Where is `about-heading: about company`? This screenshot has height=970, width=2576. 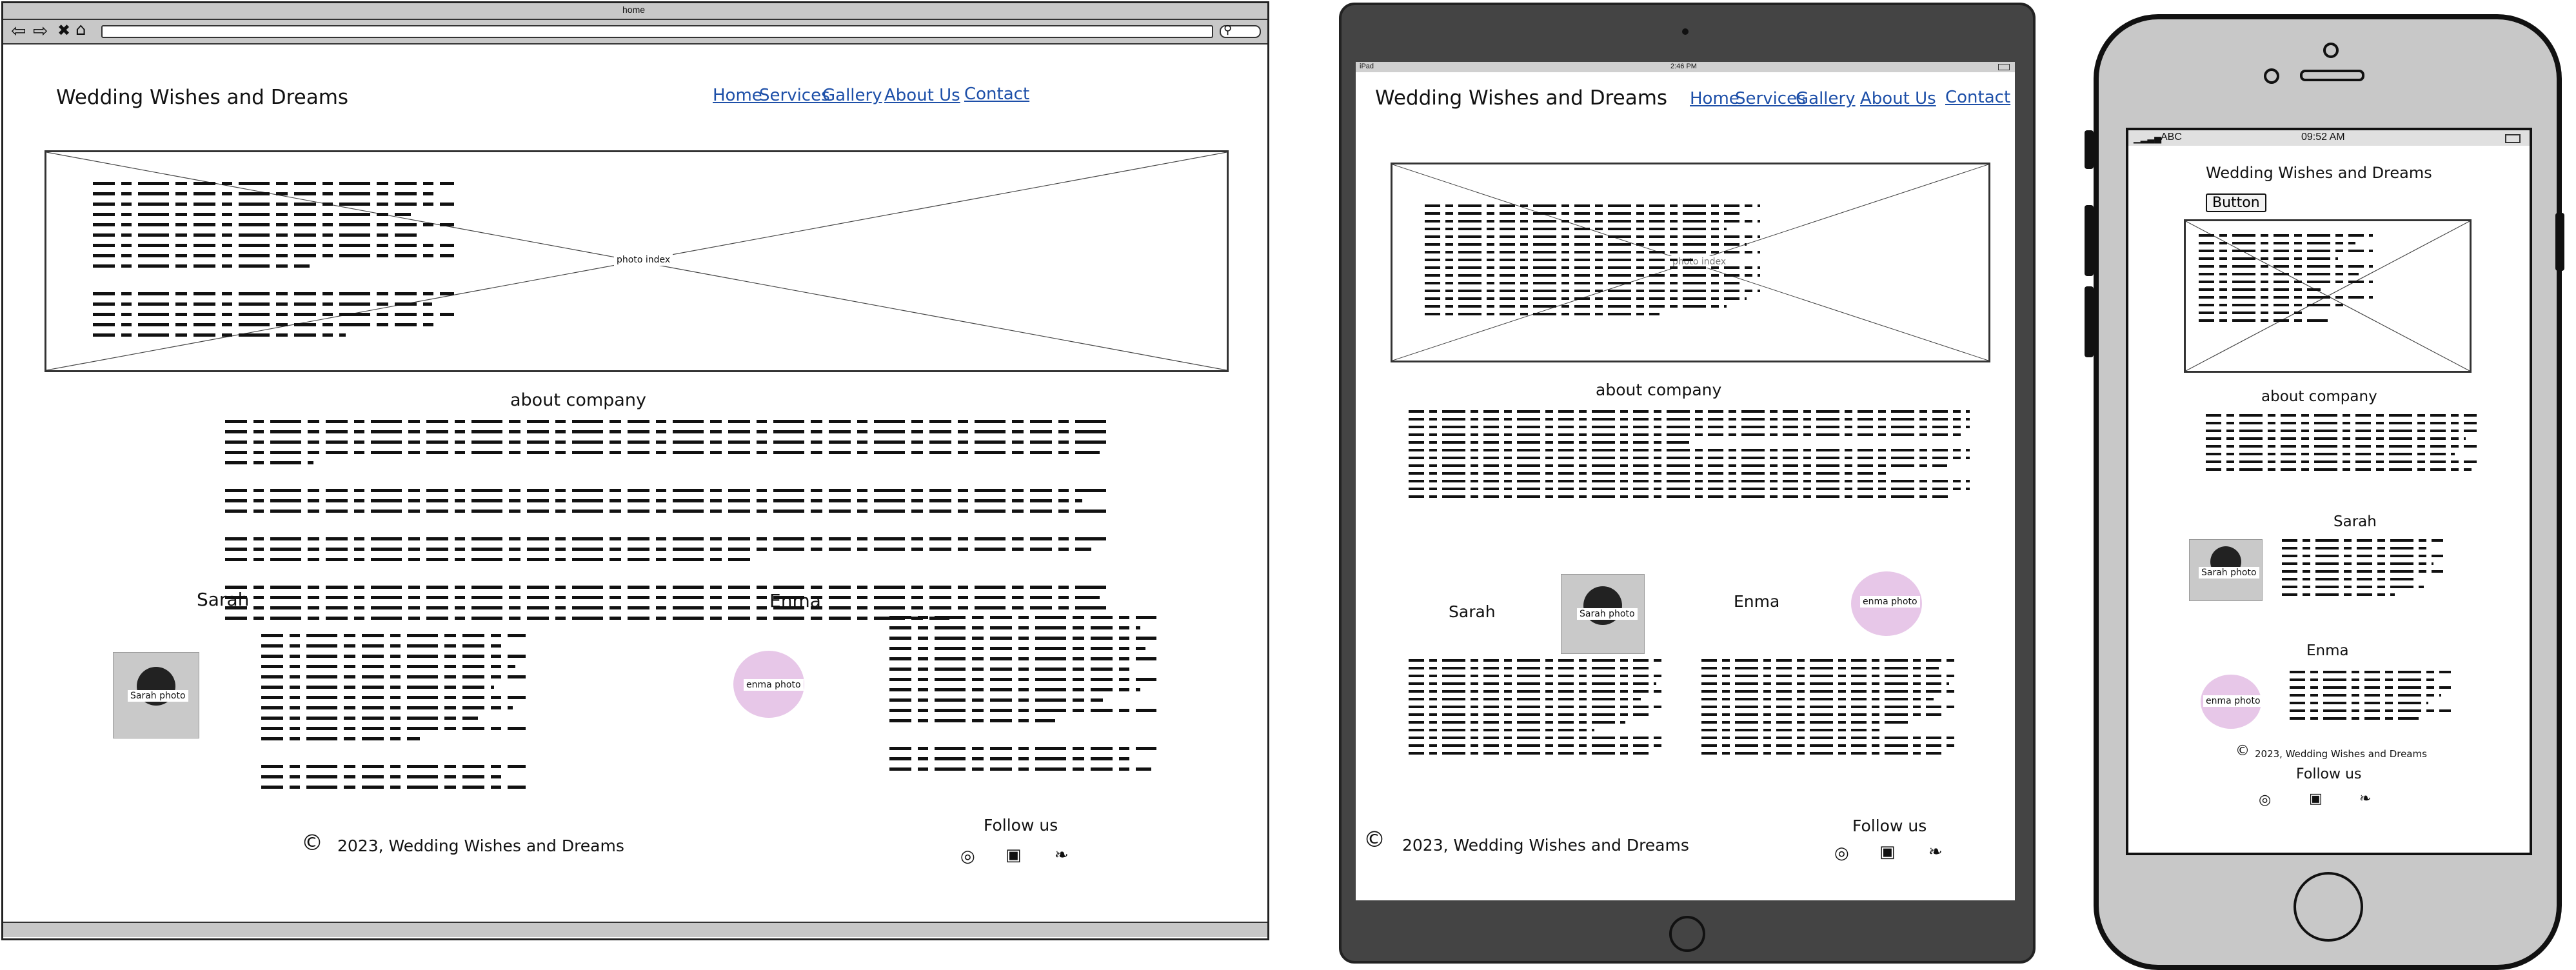
about-heading: about company is located at coordinates (578, 400).